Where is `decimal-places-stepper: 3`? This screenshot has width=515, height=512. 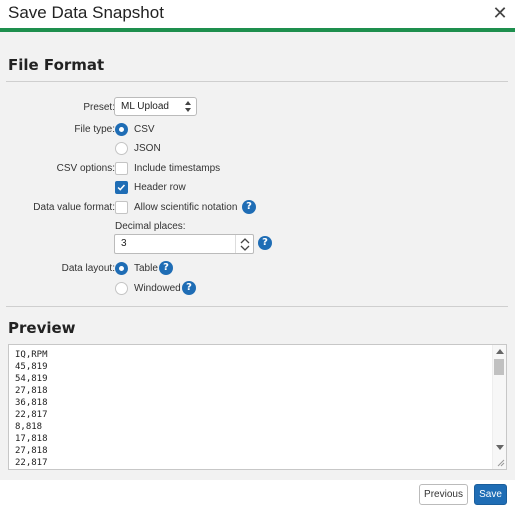
decimal-places-stepper: 3 is located at coordinates (184, 244).